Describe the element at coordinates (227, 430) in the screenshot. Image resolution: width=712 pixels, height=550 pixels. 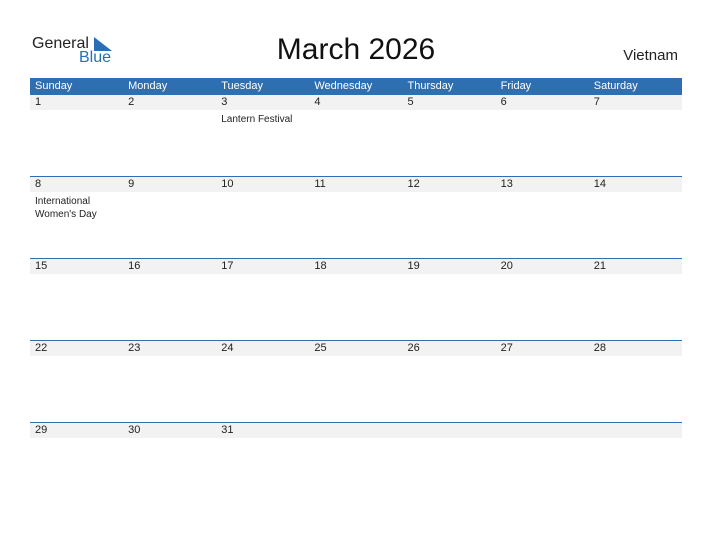
I see `day-number: 31` at that location.